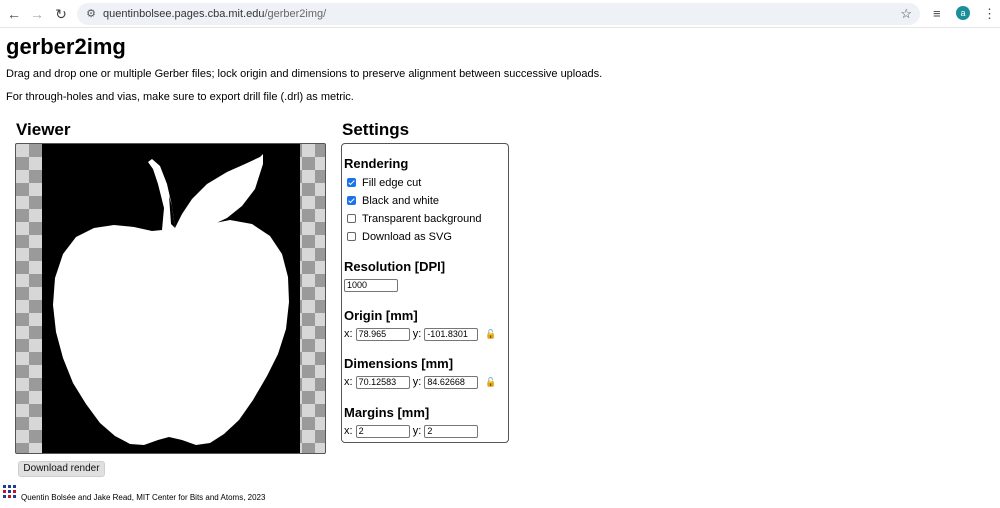  I want to click on settings-heading: Settings, so click(376, 129).